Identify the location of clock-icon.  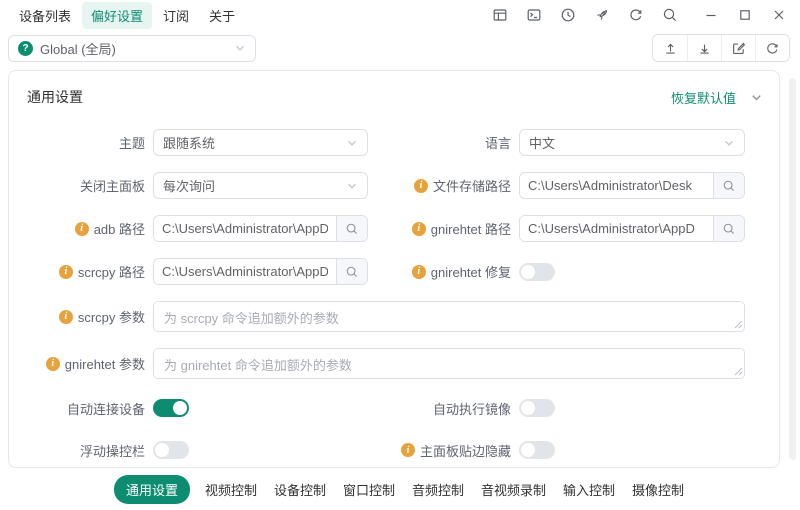
(568, 15).